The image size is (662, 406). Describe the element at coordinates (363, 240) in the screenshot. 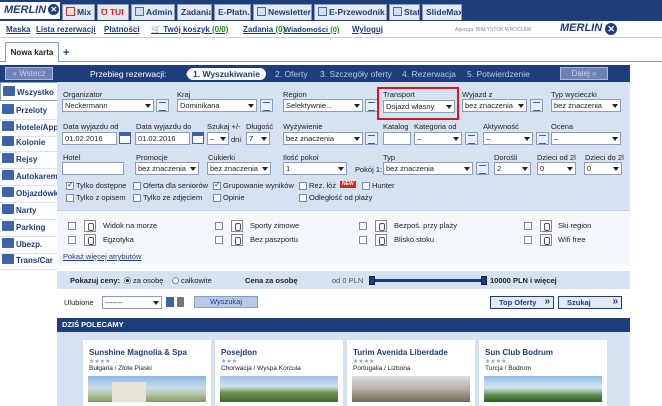

I see `checkbox-blisko-stoku` at that location.